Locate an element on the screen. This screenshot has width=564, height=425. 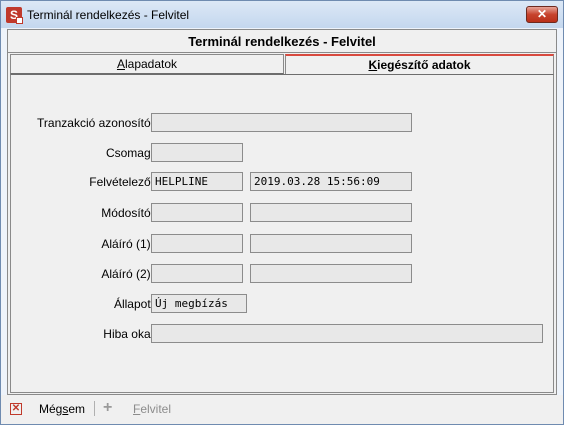
signer2-user-field is located at coordinates (197, 273).